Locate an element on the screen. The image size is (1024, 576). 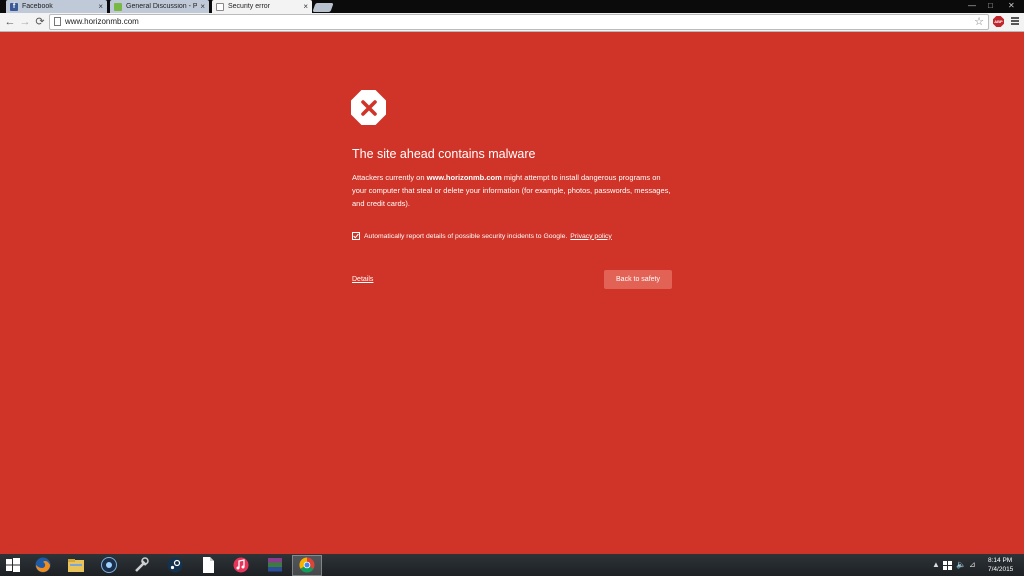
clock-date: 7/4/2015 is located at coordinates (1000, 569).